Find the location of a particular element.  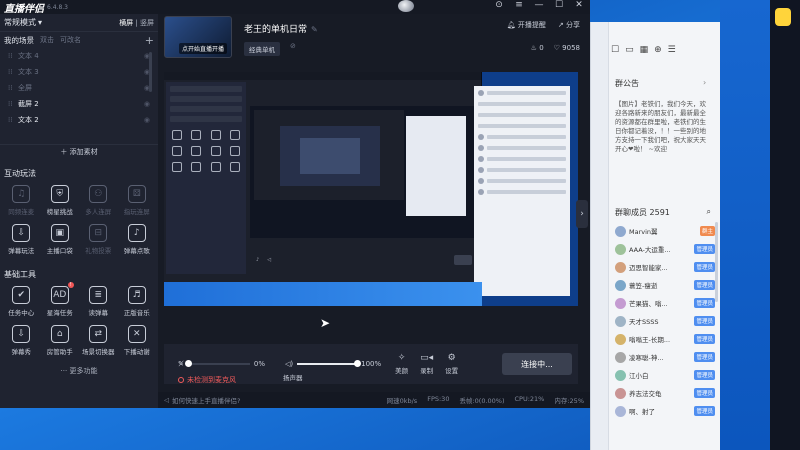

member-row: 江小白 管理员 is located at coordinates (665, 375).